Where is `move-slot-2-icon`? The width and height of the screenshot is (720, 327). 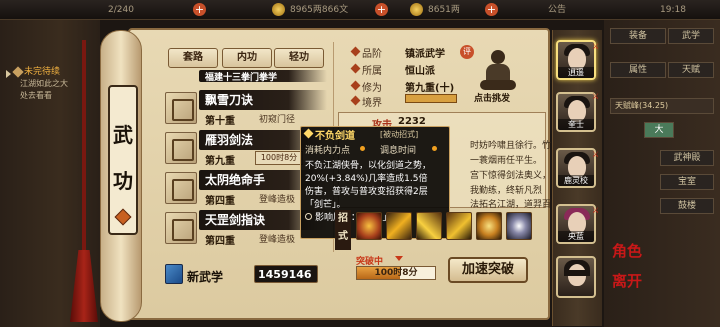
move-slot-2-icon is located at coordinates (399, 226).